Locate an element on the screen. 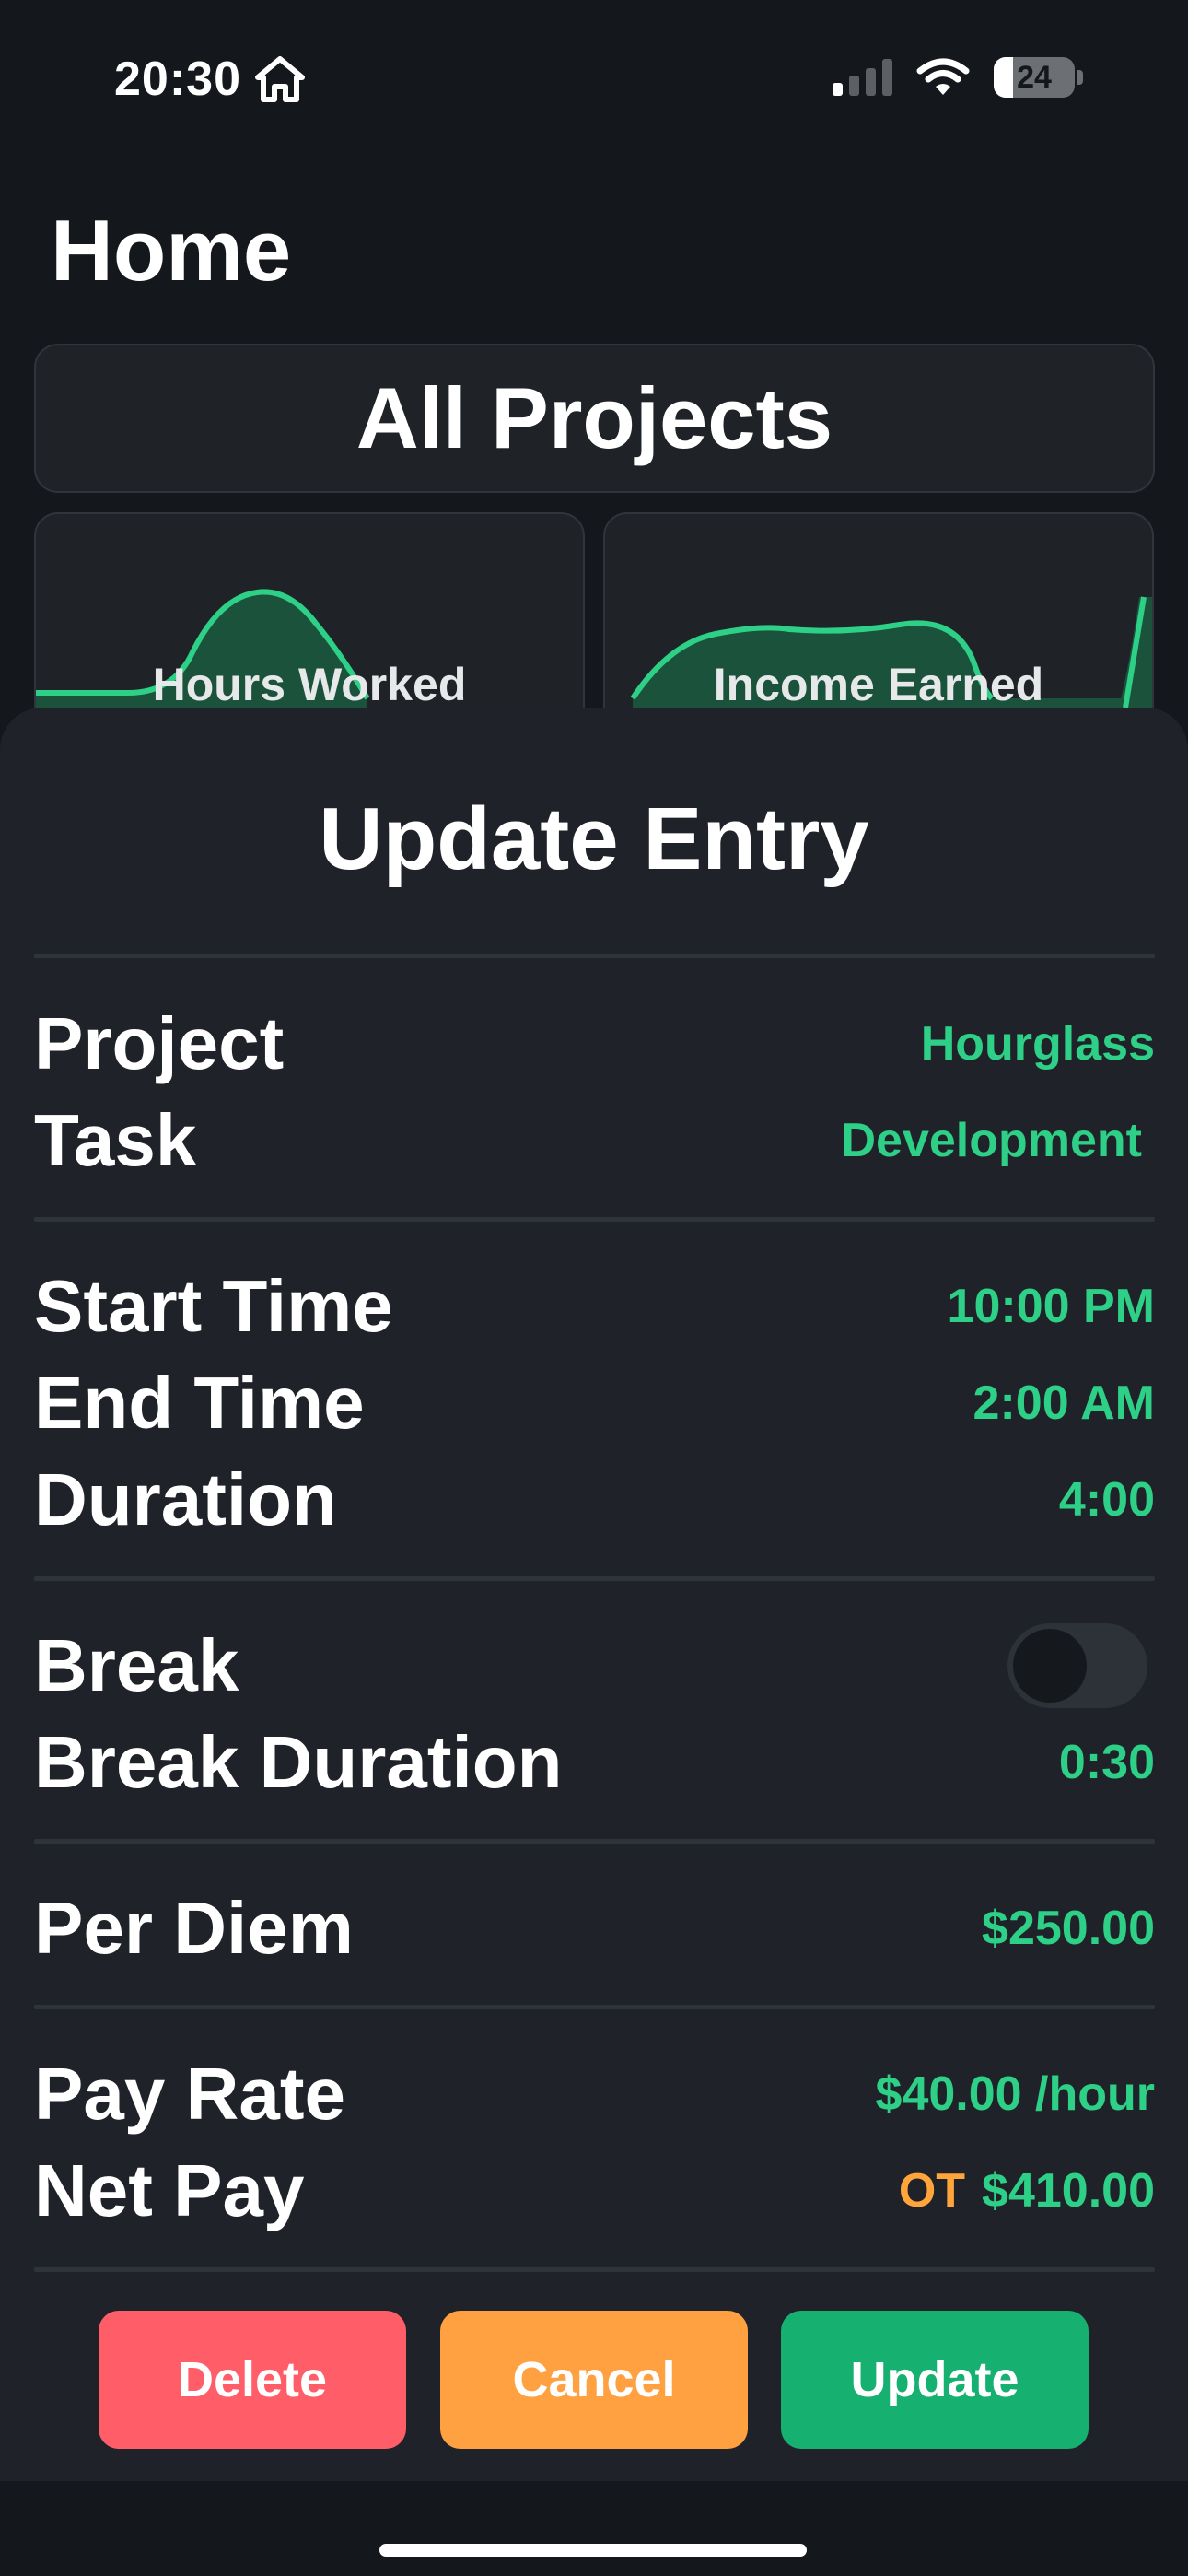  home-indicator is located at coordinates (593, 2550).